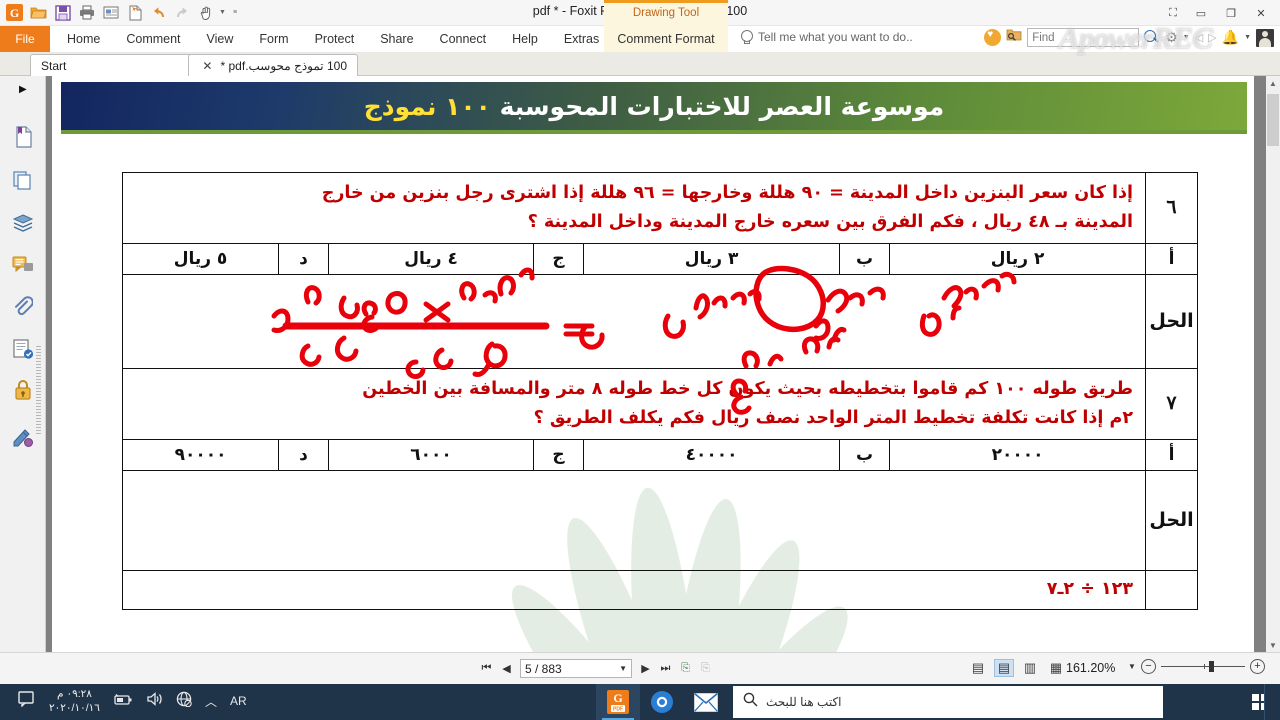  What do you see at coordinates (685, 668) in the screenshot?
I see `previous-view-icon: ⎘` at bounding box center [685, 668].